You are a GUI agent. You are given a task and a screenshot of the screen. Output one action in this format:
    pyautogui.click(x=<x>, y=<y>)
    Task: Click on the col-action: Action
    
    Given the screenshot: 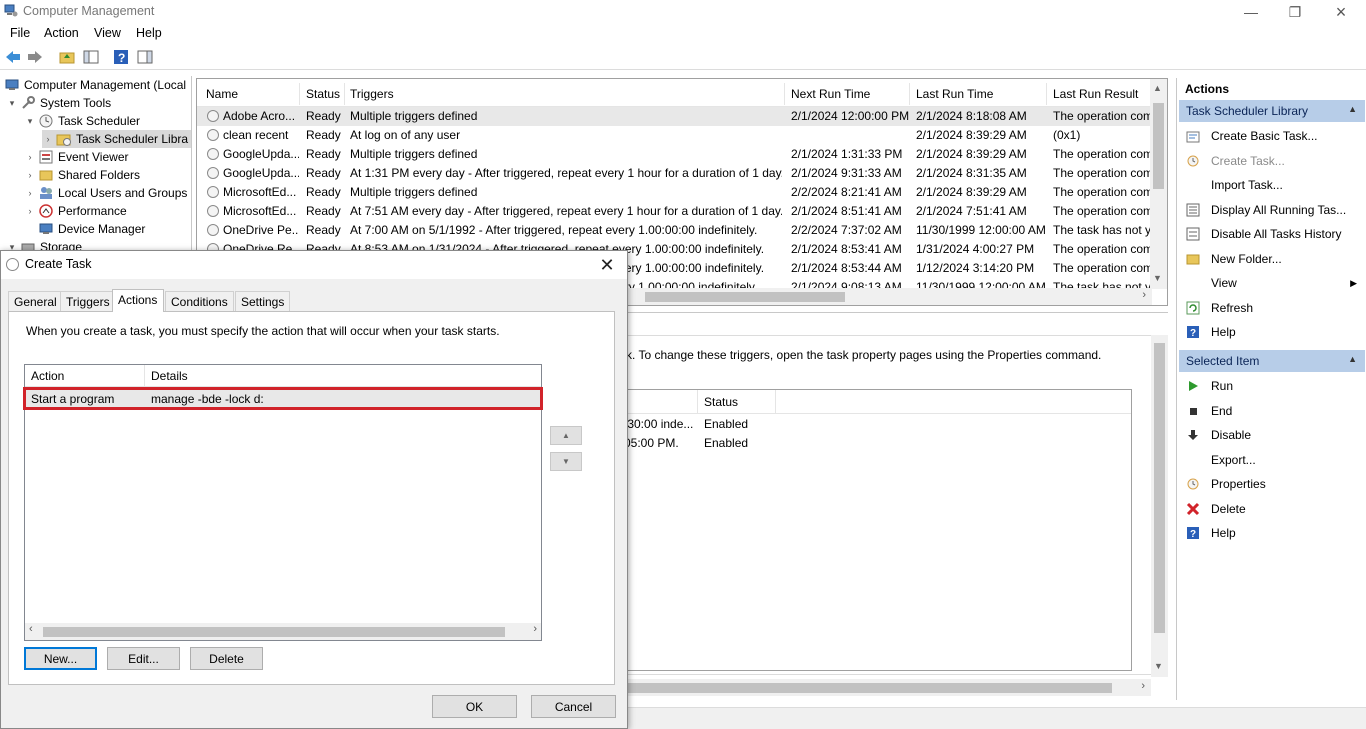 What is the action you would take?
    pyautogui.click(x=47, y=376)
    